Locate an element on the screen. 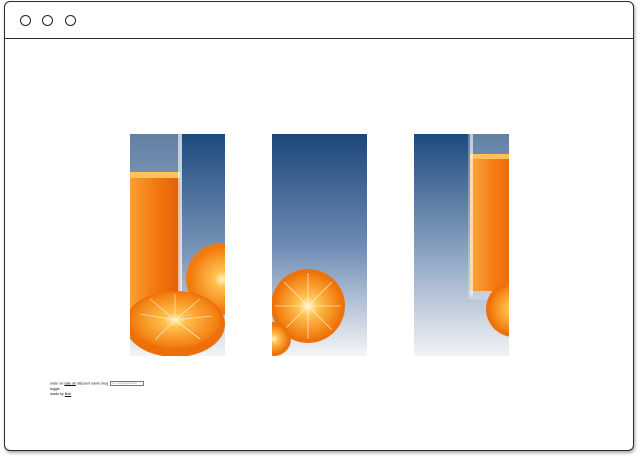 This screenshot has height=461, width=640. caption-line-3: made by Bob is located at coordinates (60, 394).